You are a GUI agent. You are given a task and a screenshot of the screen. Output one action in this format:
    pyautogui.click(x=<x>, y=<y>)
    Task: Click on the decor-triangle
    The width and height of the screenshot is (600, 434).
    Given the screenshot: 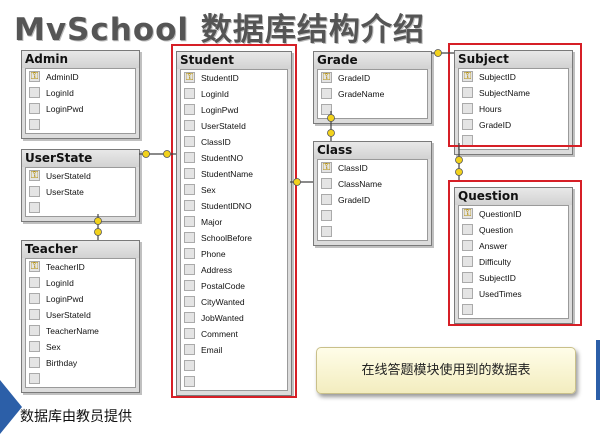 What is the action you would take?
    pyautogui.click(x=11, y=407)
    